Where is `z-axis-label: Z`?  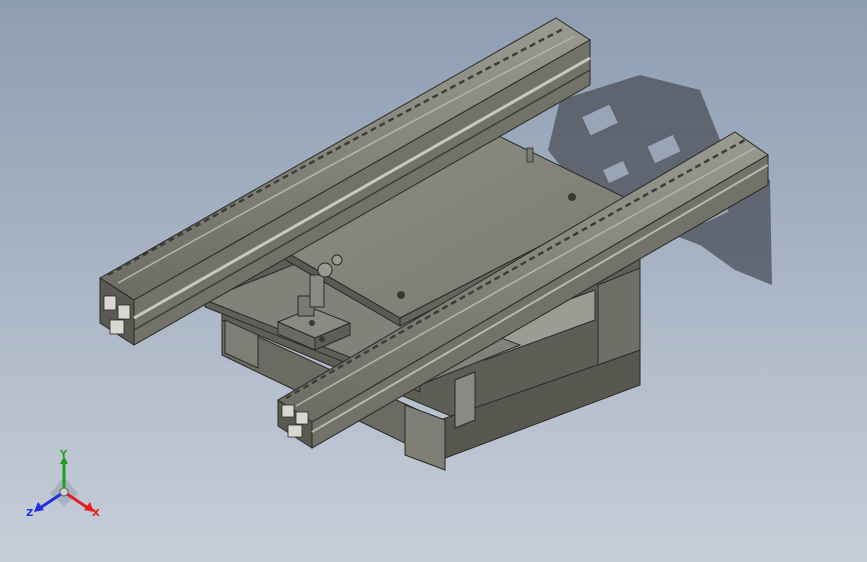 z-axis-label: Z is located at coordinates (29, 513).